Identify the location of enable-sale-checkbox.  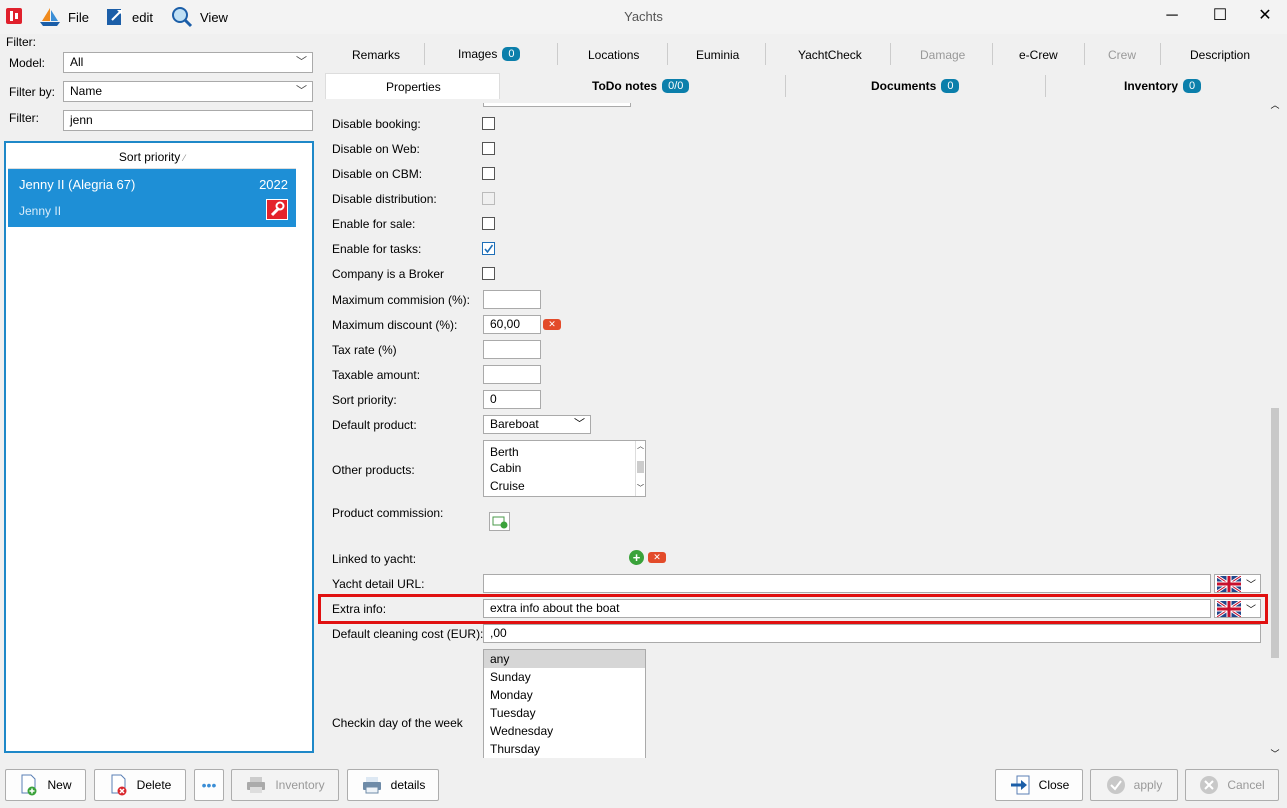
(488, 223).